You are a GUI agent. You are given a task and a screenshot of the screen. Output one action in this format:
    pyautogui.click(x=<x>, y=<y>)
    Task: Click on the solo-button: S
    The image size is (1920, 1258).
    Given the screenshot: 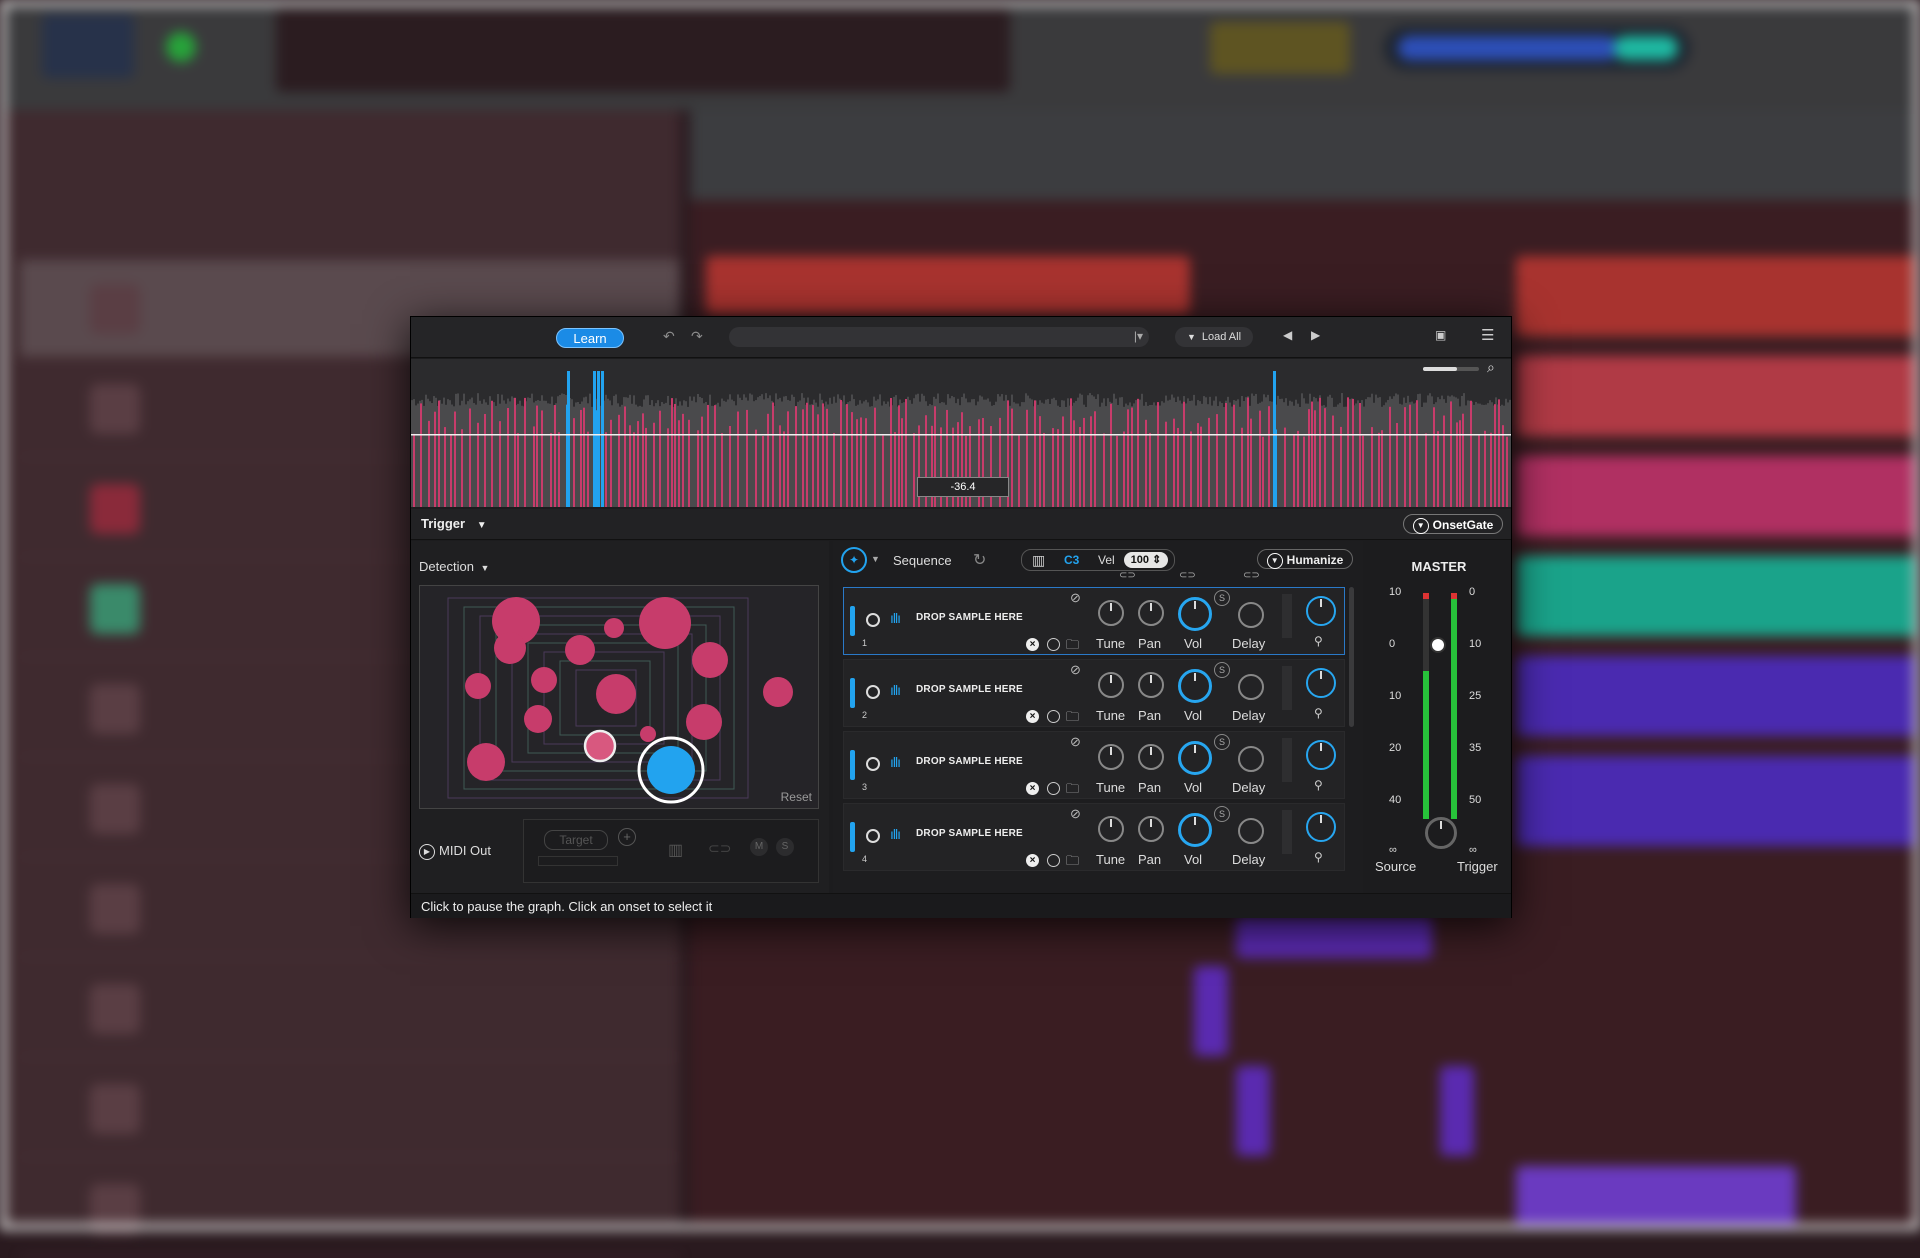 What is the action you would take?
    pyautogui.click(x=785, y=847)
    